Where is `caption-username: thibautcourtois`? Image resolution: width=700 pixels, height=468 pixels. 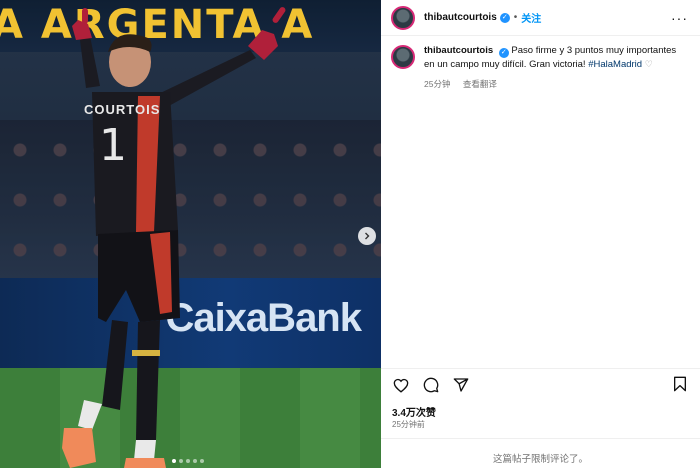 caption-username: thibautcourtois is located at coordinates (458, 50).